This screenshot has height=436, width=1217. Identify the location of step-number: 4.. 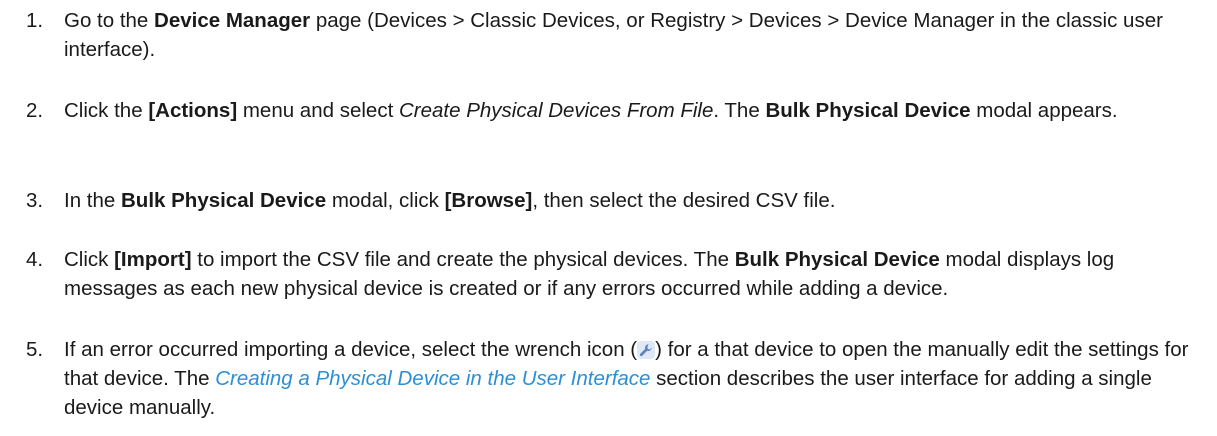
(35, 259).